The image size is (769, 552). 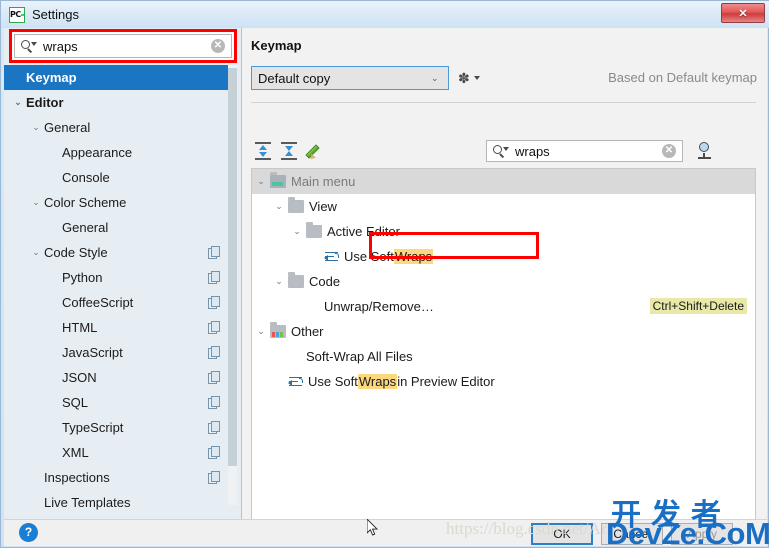 What do you see at coordinates (584, 151) in the screenshot?
I see `actions-filter-input: wraps ✕` at bounding box center [584, 151].